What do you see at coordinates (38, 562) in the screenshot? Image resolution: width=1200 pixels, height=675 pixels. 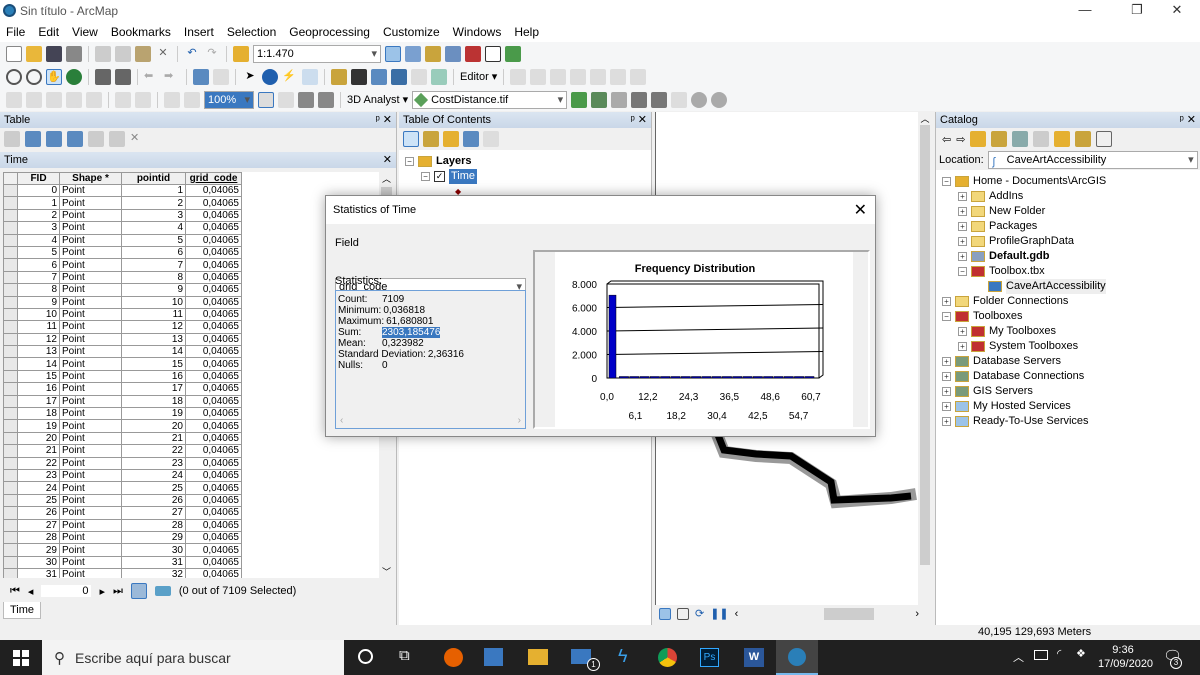 I see `table-cell: 30` at bounding box center [38, 562].